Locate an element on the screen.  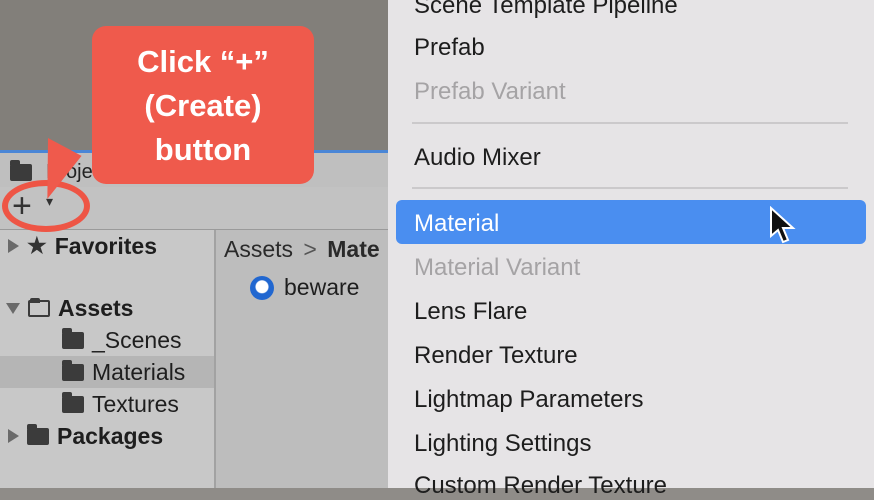
breadcrumb-current: Mate is located at coordinates (353, 249).